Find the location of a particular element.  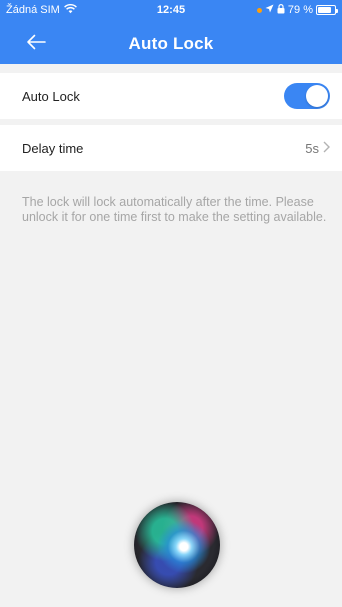

status-left: Žádná SIM is located at coordinates (41, 10).